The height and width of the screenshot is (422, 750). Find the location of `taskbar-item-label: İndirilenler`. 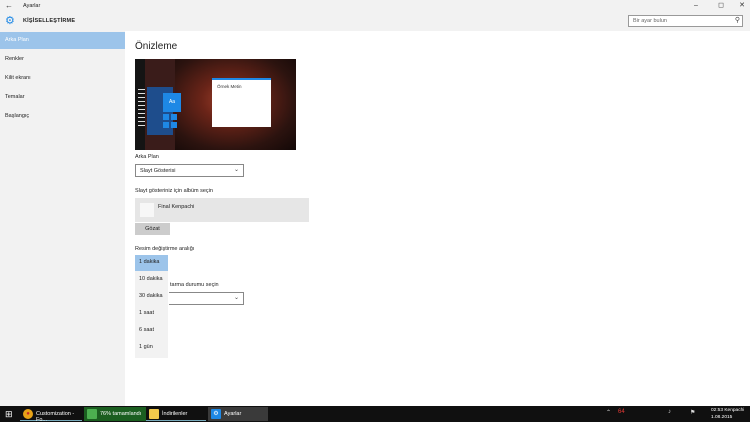

taskbar-item-label: İndirilenler is located at coordinates (175, 414).